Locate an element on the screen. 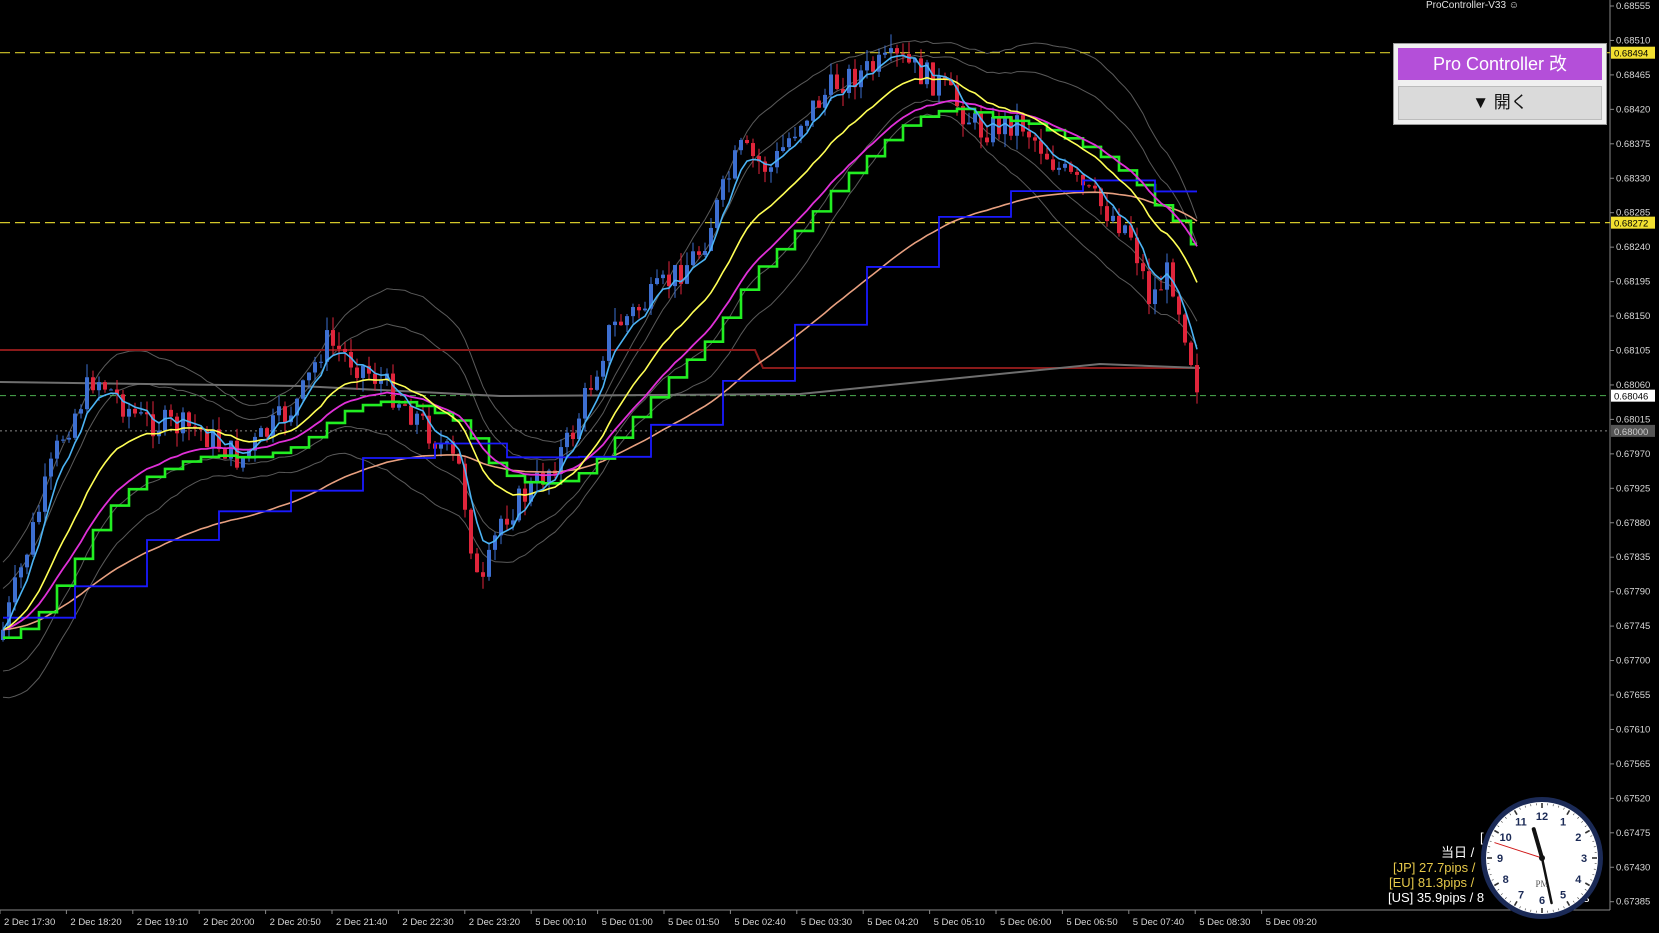 The width and height of the screenshot is (1659, 933). time-label: 5 Dec 01:50 is located at coordinates (693, 922).